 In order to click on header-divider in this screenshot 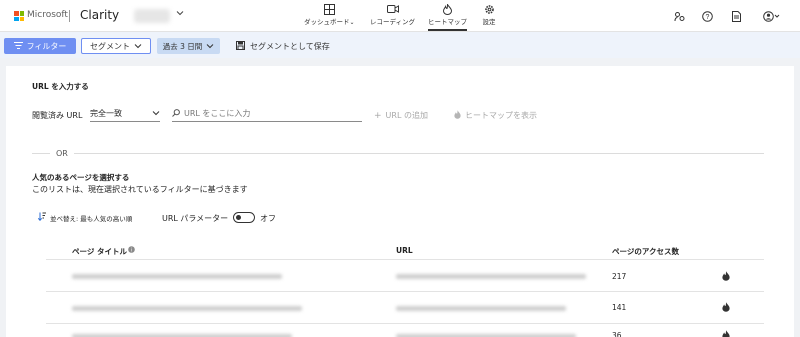, I will do `click(69, 16)`.